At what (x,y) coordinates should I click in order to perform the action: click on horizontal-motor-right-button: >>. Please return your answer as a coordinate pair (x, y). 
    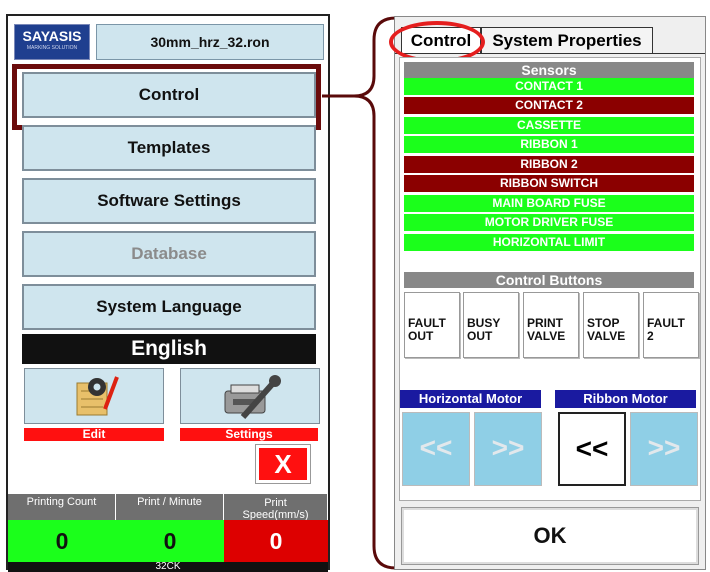
    Looking at the image, I should click on (508, 449).